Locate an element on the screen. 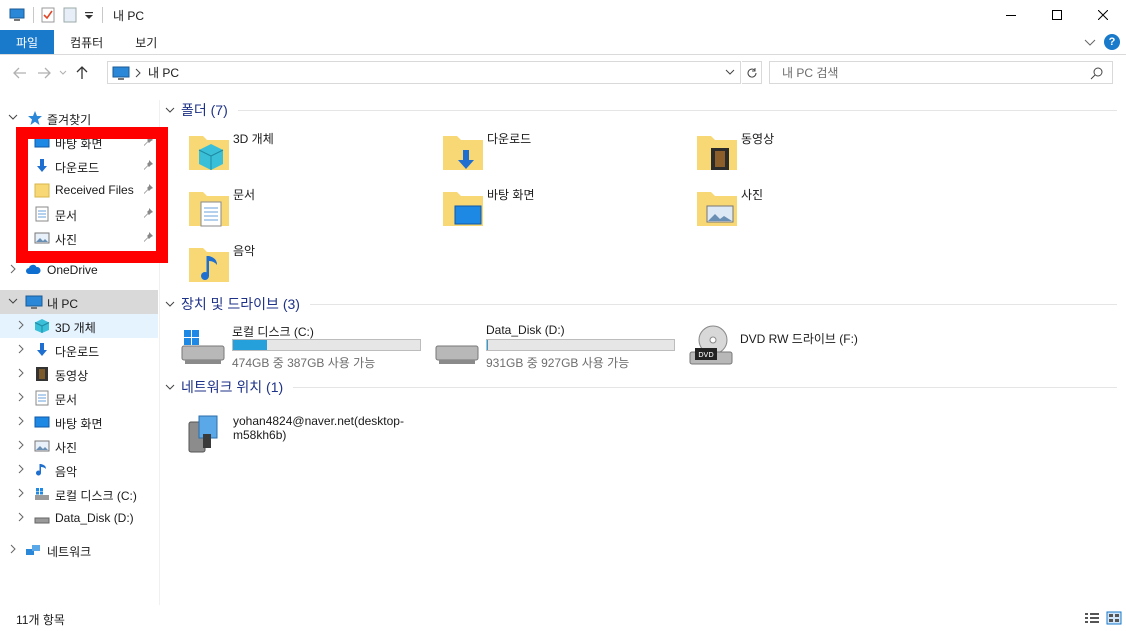 Image resolution: width=1126 pixels, height=631 pixels. sidebar-item-onedrive: OneDrive is located at coordinates (79, 270).